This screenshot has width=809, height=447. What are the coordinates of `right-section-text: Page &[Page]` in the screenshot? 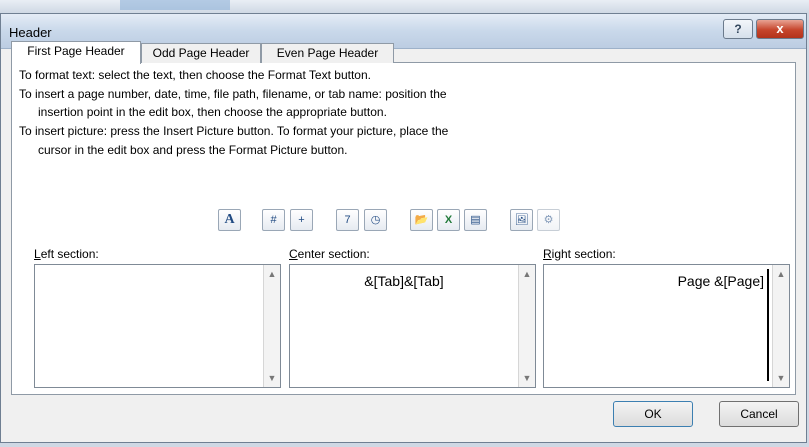 It's located at (720, 281).